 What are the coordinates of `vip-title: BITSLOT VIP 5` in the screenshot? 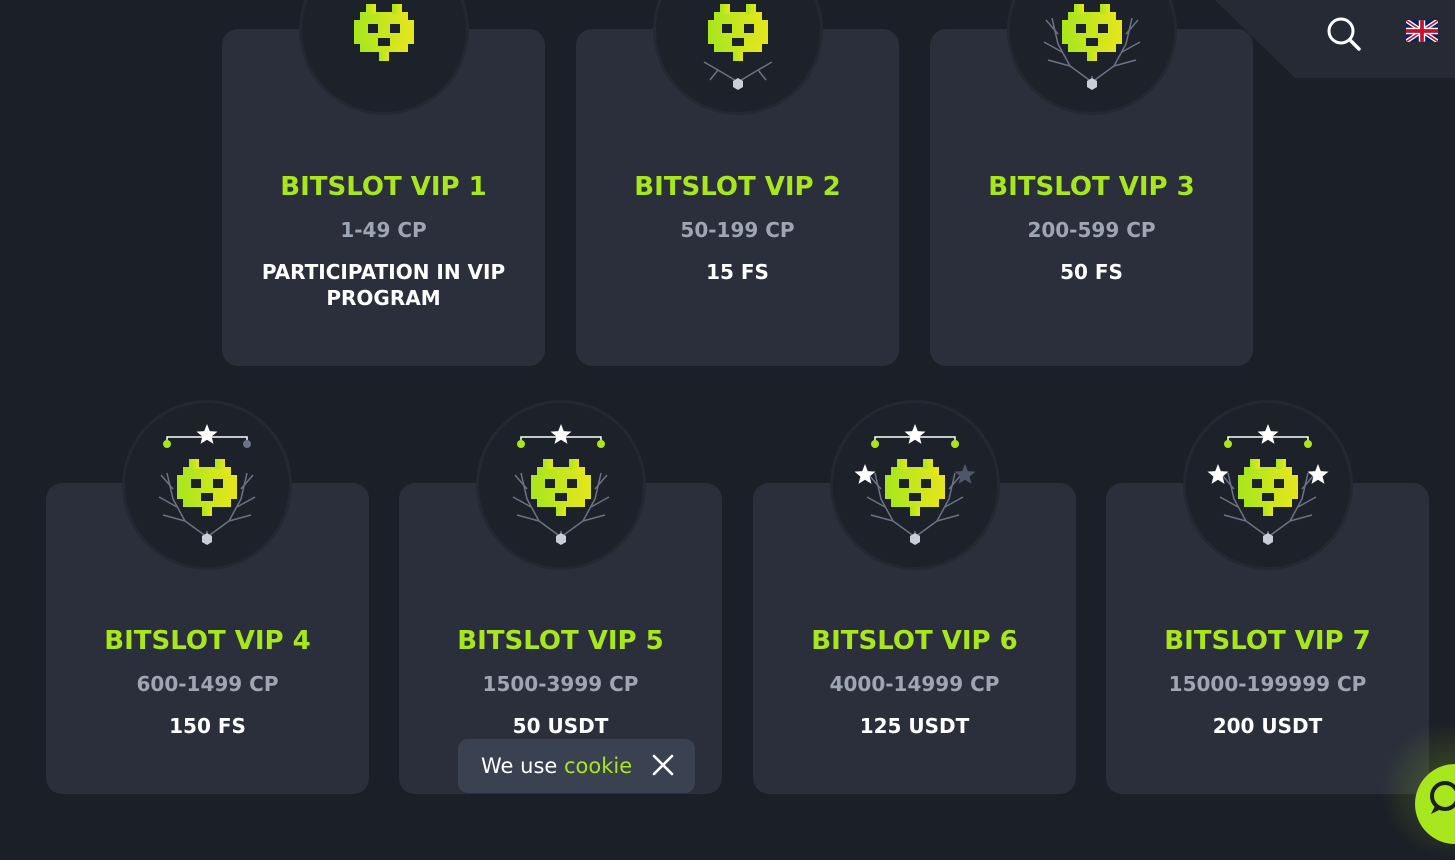 It's located at (560, 641).